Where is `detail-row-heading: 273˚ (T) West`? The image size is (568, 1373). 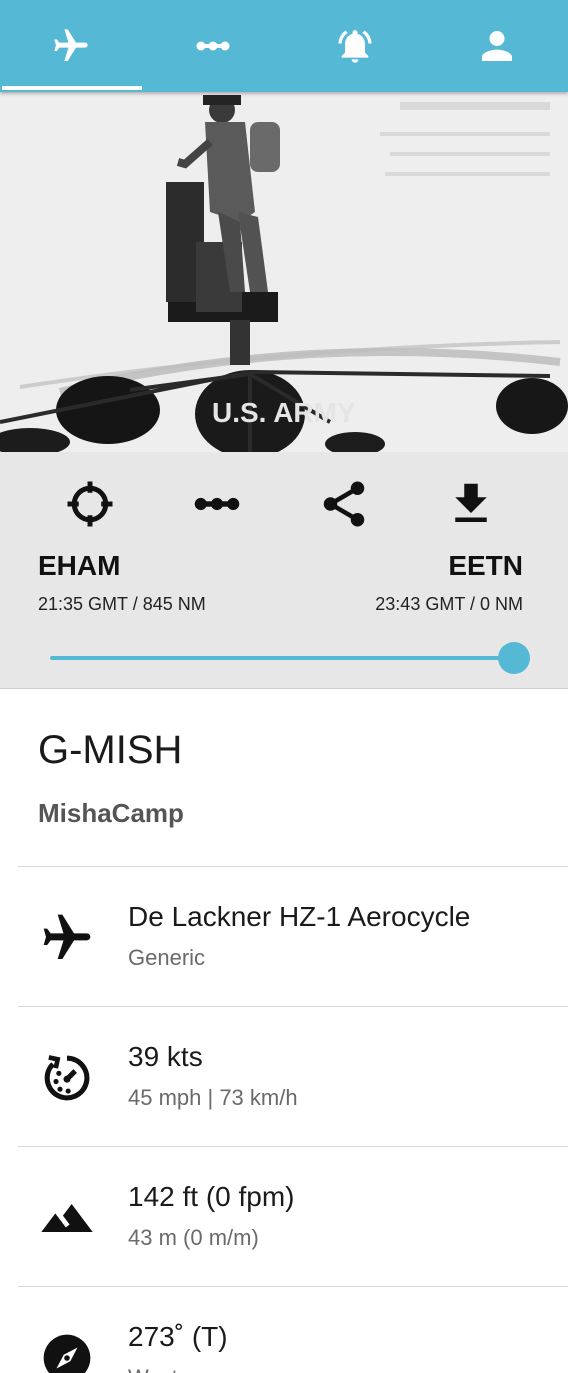 detail-row-heading: 273˚ (T) West is located at coordinates (284, 1330).